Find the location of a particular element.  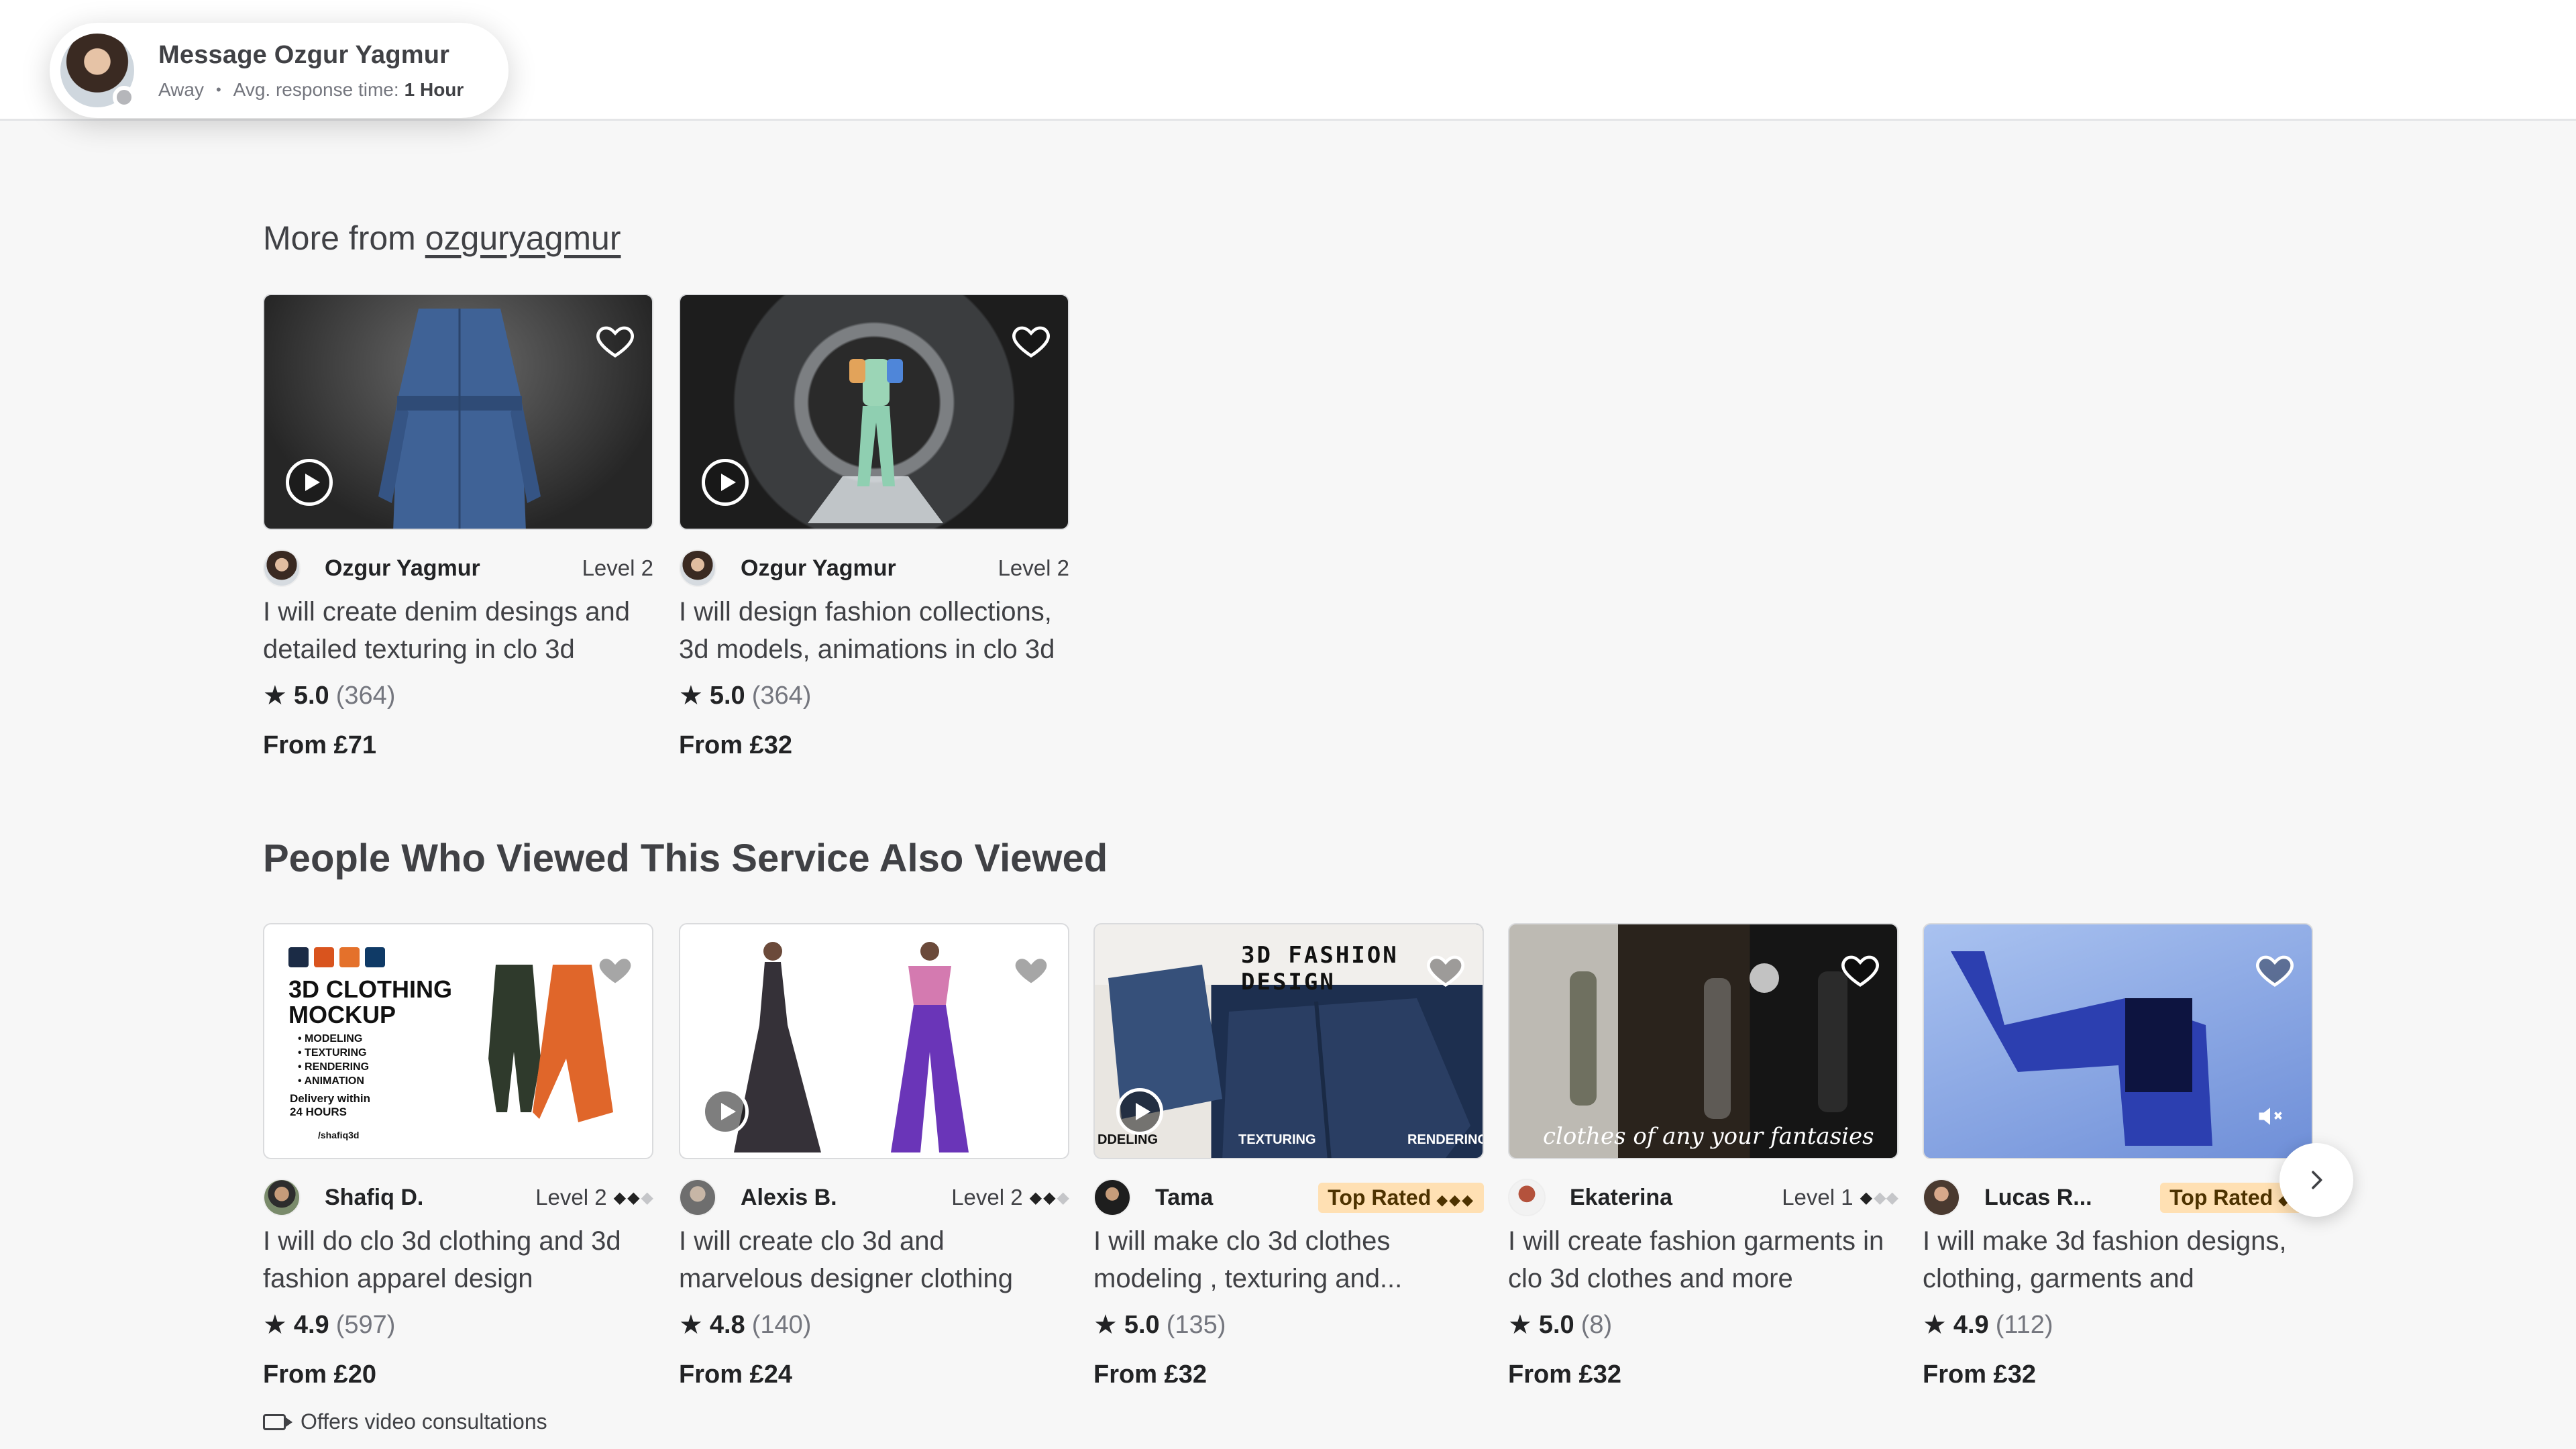

seller-name: Tama is located at coordinates (1184, 1198).